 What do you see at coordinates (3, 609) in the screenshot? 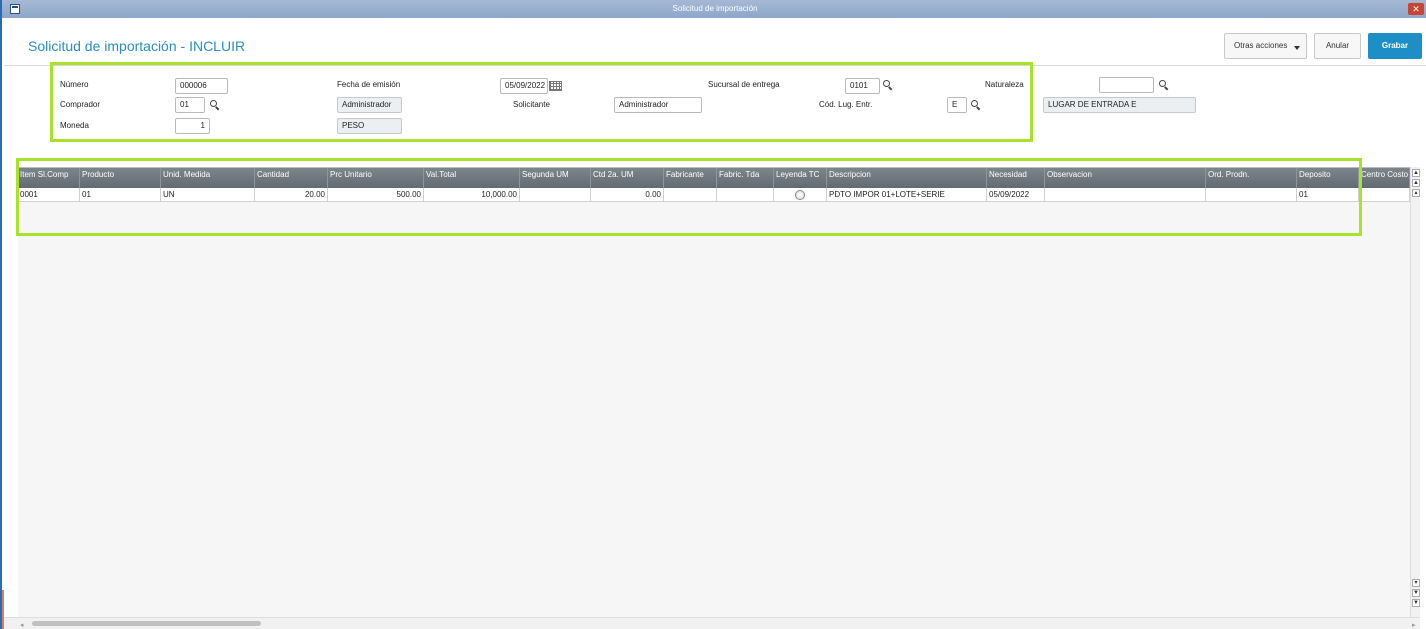
I see `left-accent-bar` at bounding box center [3, 609].